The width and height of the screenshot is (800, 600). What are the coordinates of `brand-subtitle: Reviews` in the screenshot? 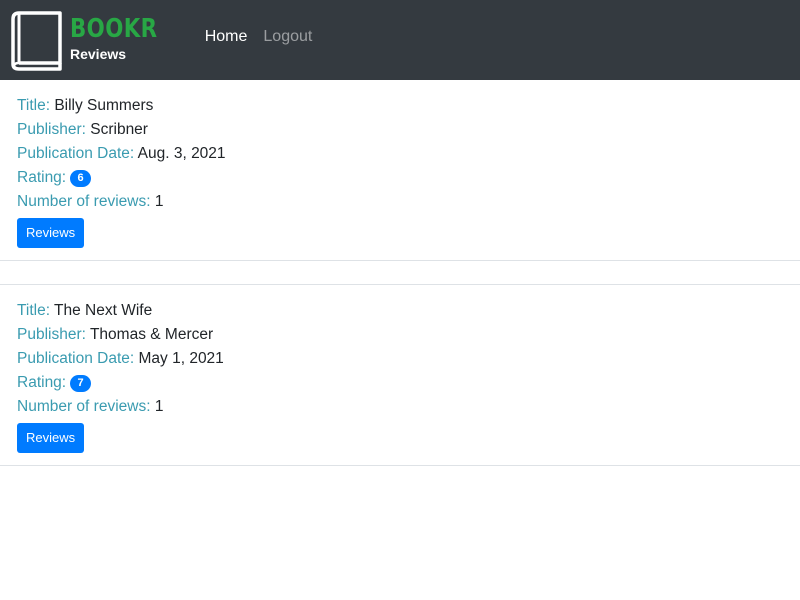 It's located at (98, 53).